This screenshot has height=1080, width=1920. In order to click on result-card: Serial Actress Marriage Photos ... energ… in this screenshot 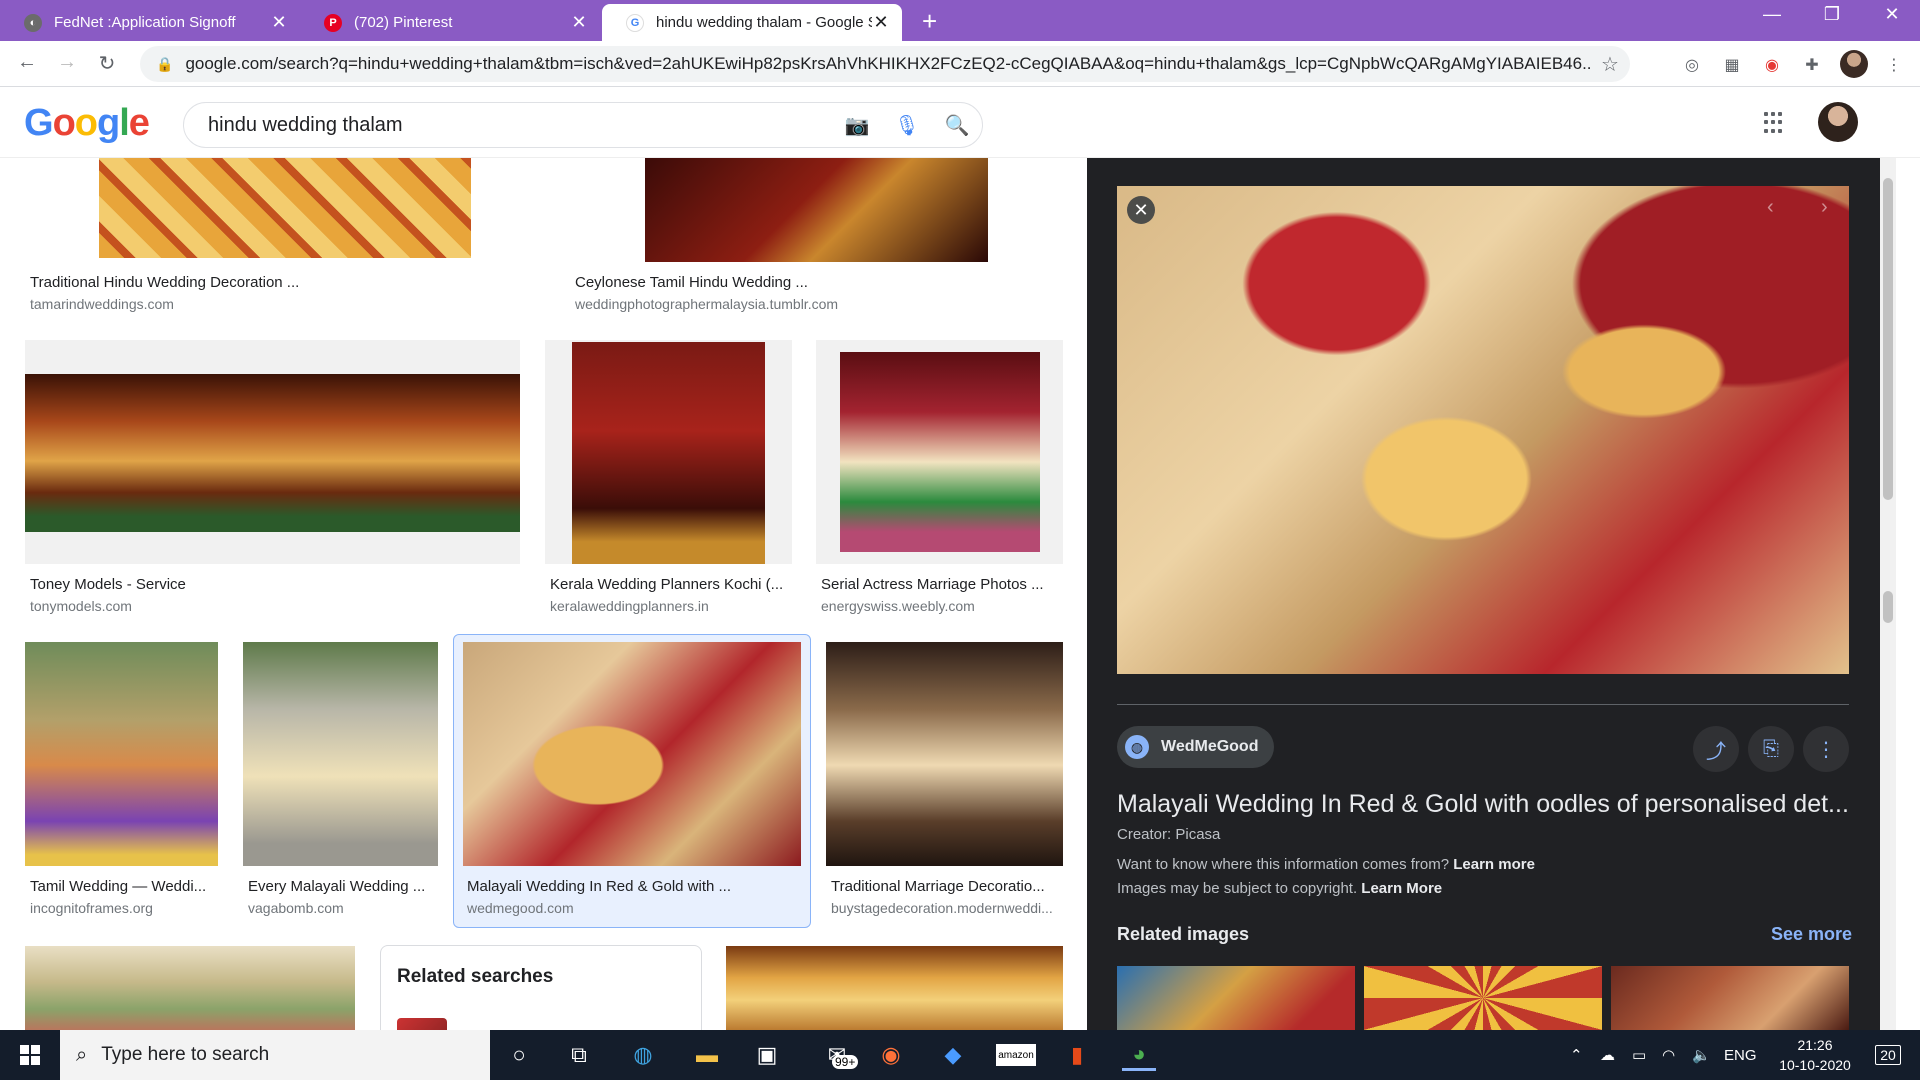, I will do `click(939, 480)`.